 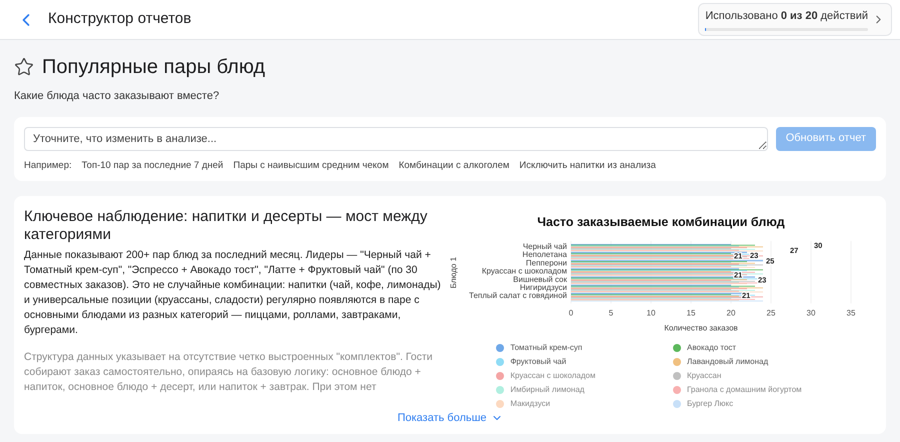 What do you see at coordinates (24, 67) in the screenshot?
I see `star-icon` at bounding box center [24, 67].